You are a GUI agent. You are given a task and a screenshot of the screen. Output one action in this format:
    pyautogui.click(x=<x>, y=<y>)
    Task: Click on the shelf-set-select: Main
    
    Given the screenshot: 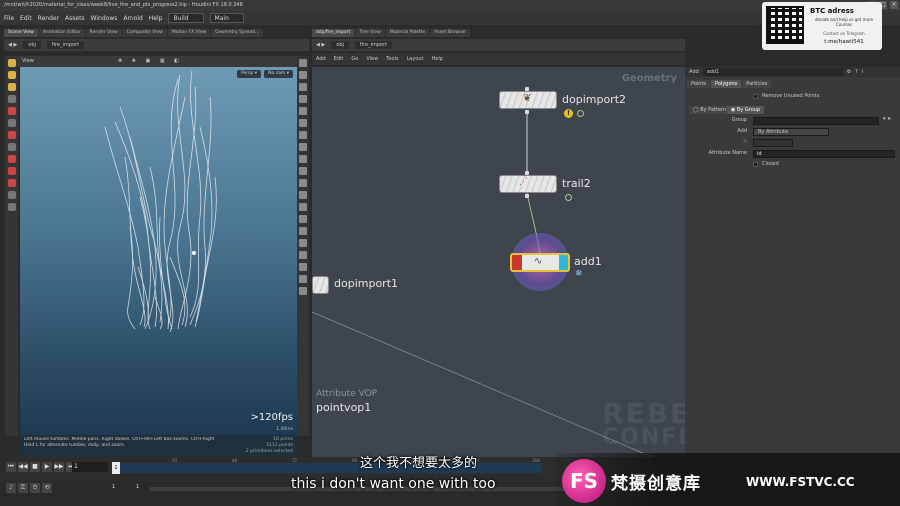 What is the action you would take?
    pyautogui.click(x=226, y=18)
    